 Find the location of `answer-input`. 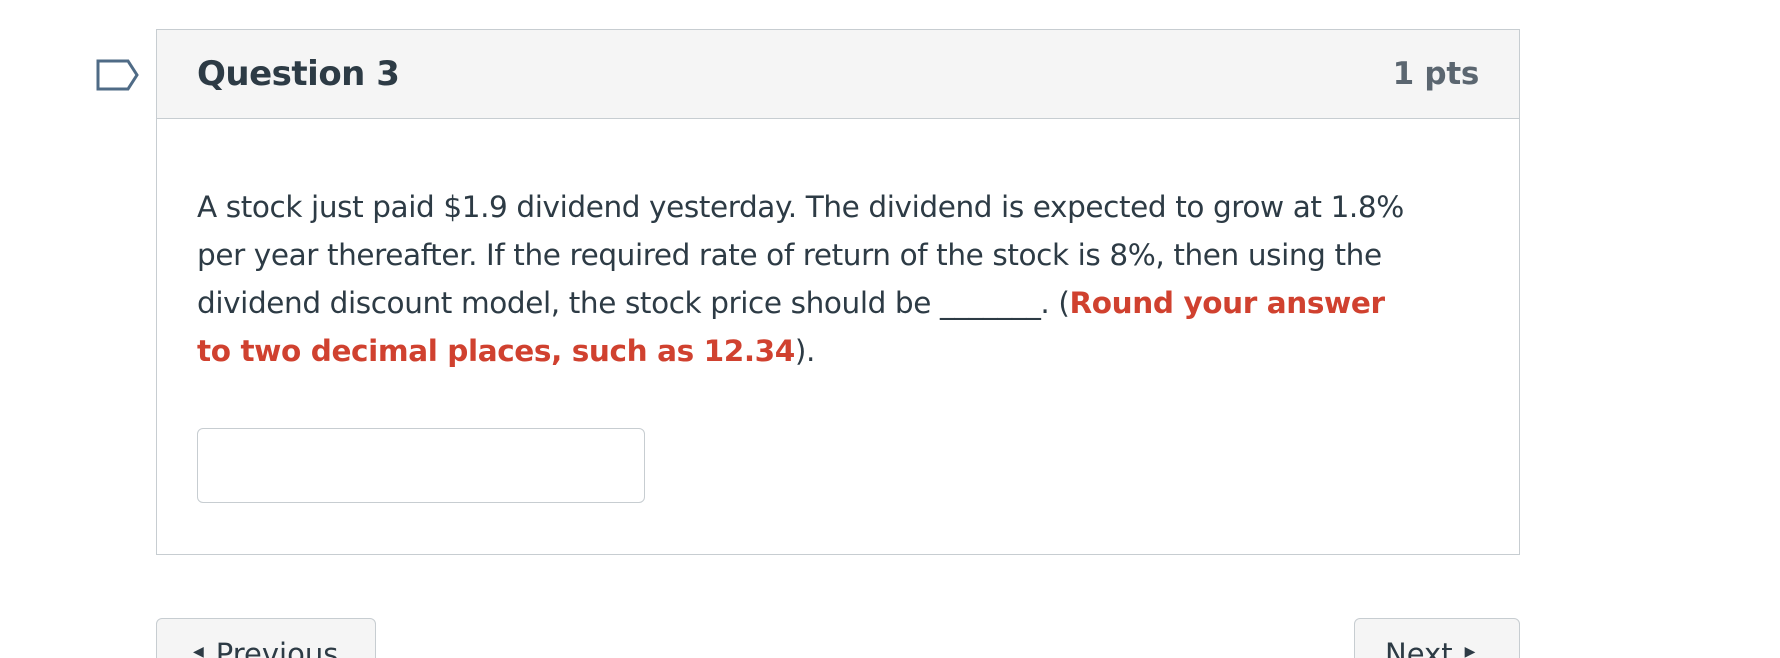

answer-input is located at coordinates (421, 465).